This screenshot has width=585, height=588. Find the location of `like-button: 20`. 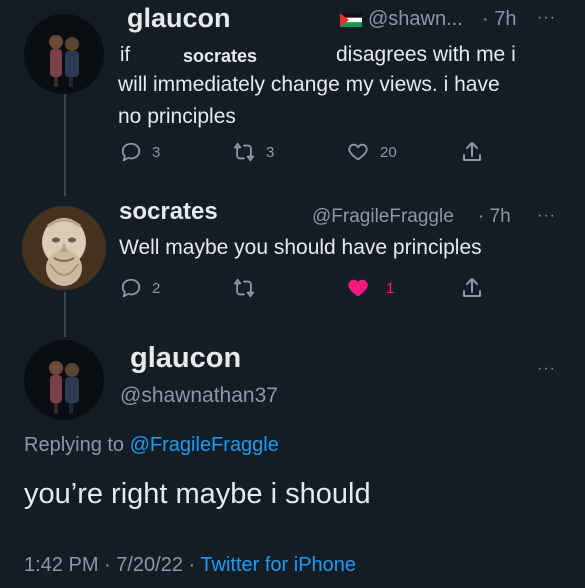

like-button: 20 is located at coordinates (371, 152).